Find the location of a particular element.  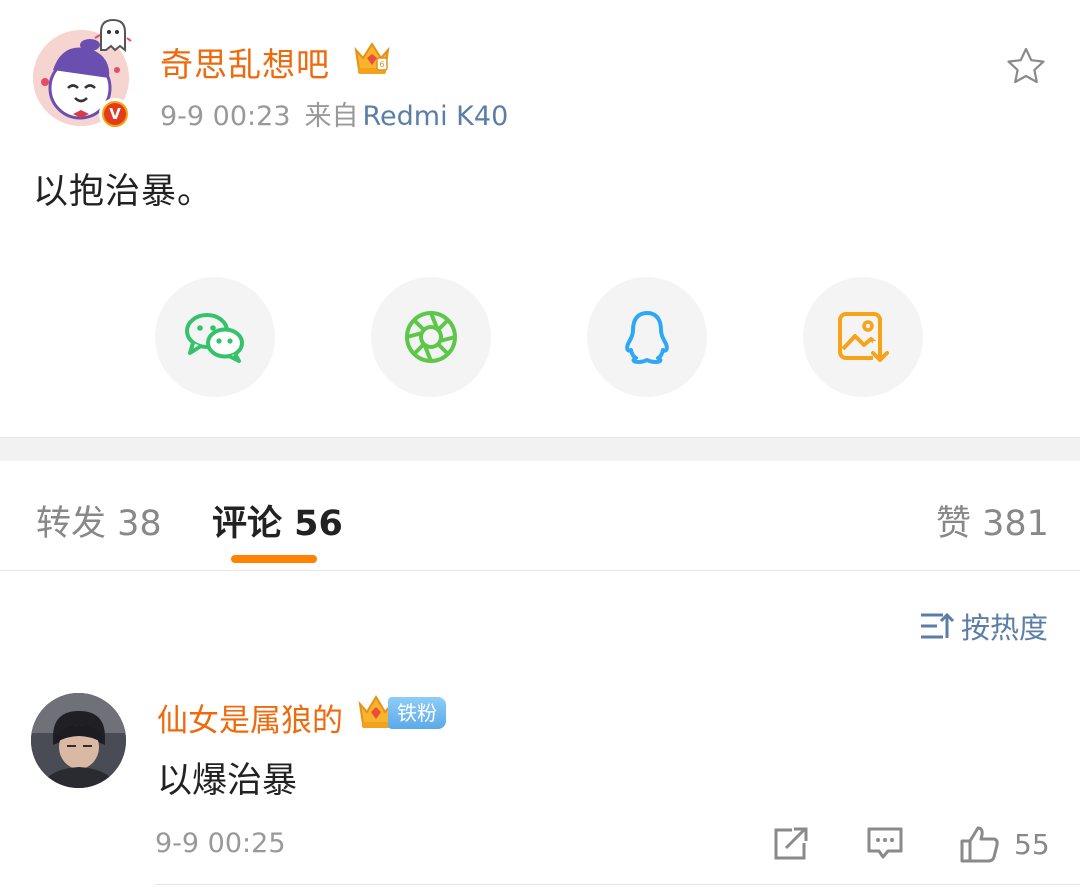

fan-badge: 铁粉 is located at coordinates (417, 713).